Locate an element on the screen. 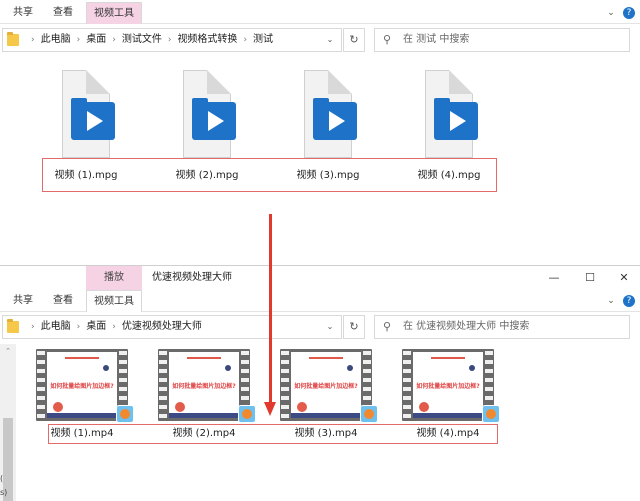  maximize-button: ☐ is located at coordinates (590, 278).